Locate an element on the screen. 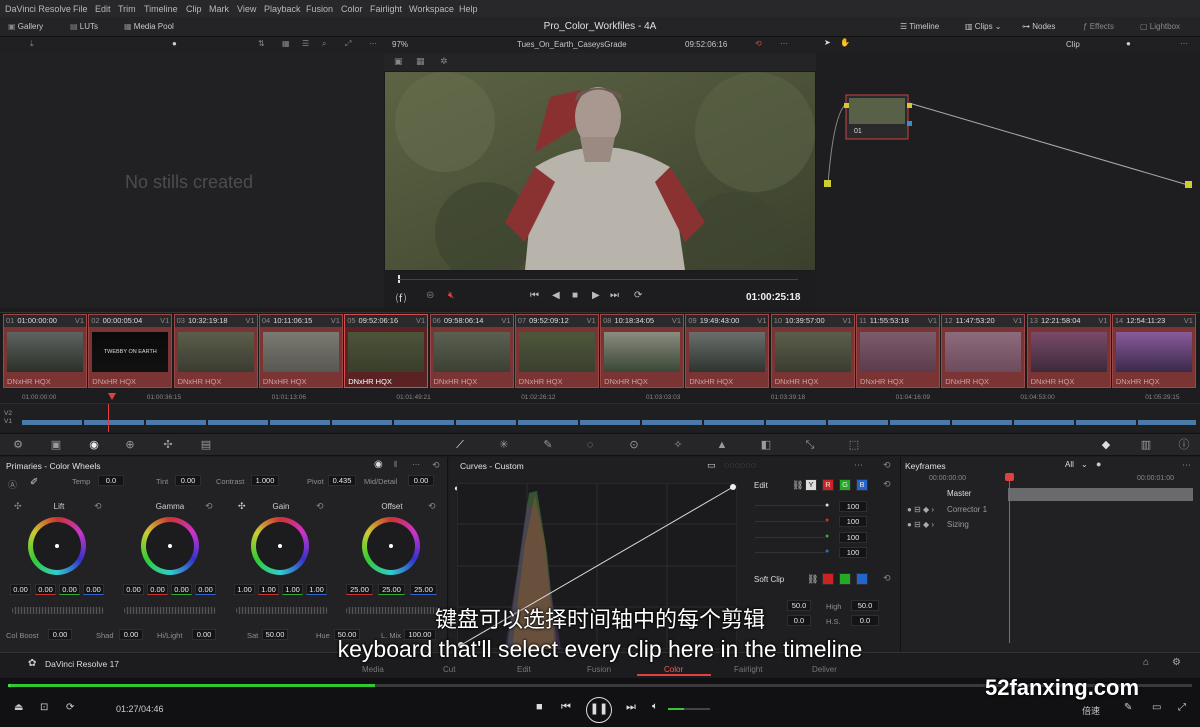  intensity-r: 100 is located at coordinates (853, 521).